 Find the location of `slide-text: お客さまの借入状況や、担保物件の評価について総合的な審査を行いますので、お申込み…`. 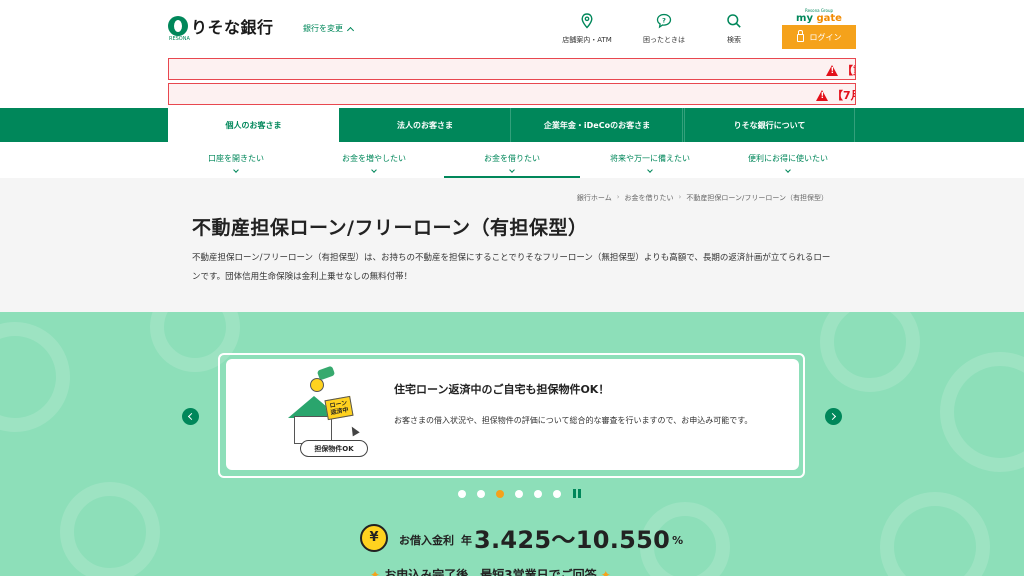

slide-text: お客さまの借入状況や、担保物件の評価について総合的な審査を行いますので、お申込み… is located at coordinates (573, 420).